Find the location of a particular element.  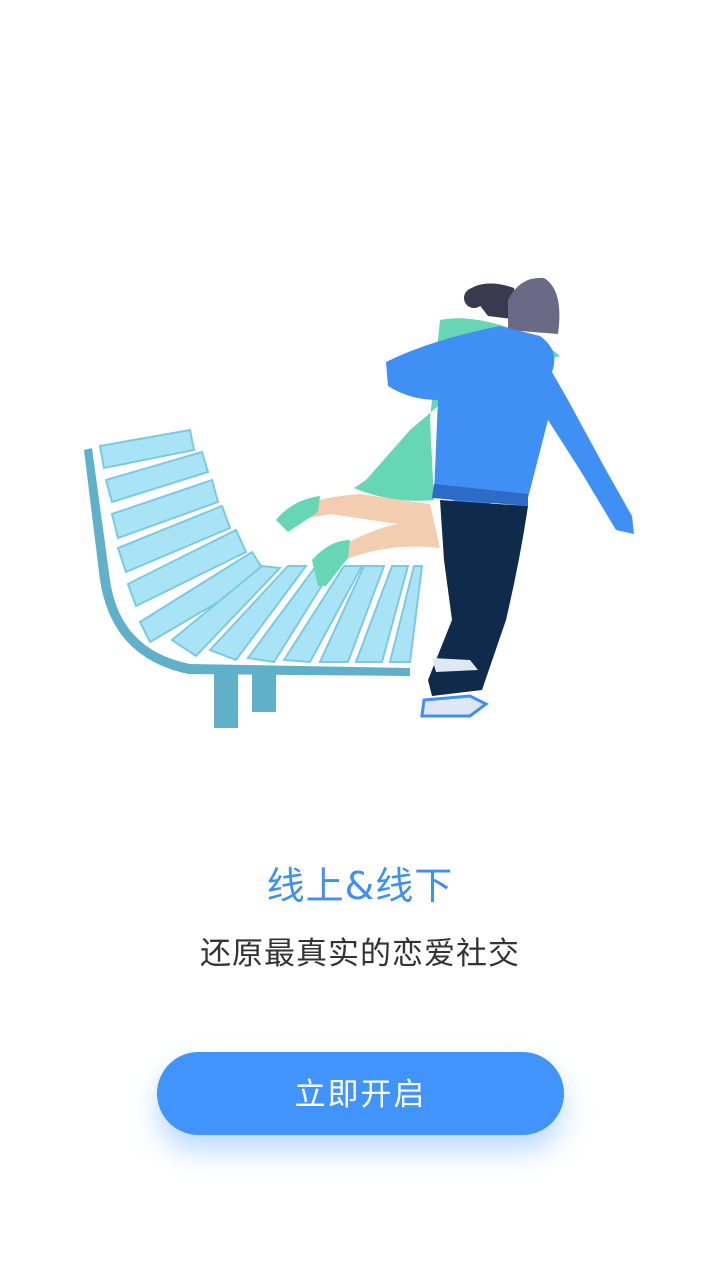

headline: 线上&线下 is located at coordinates (360, 886).